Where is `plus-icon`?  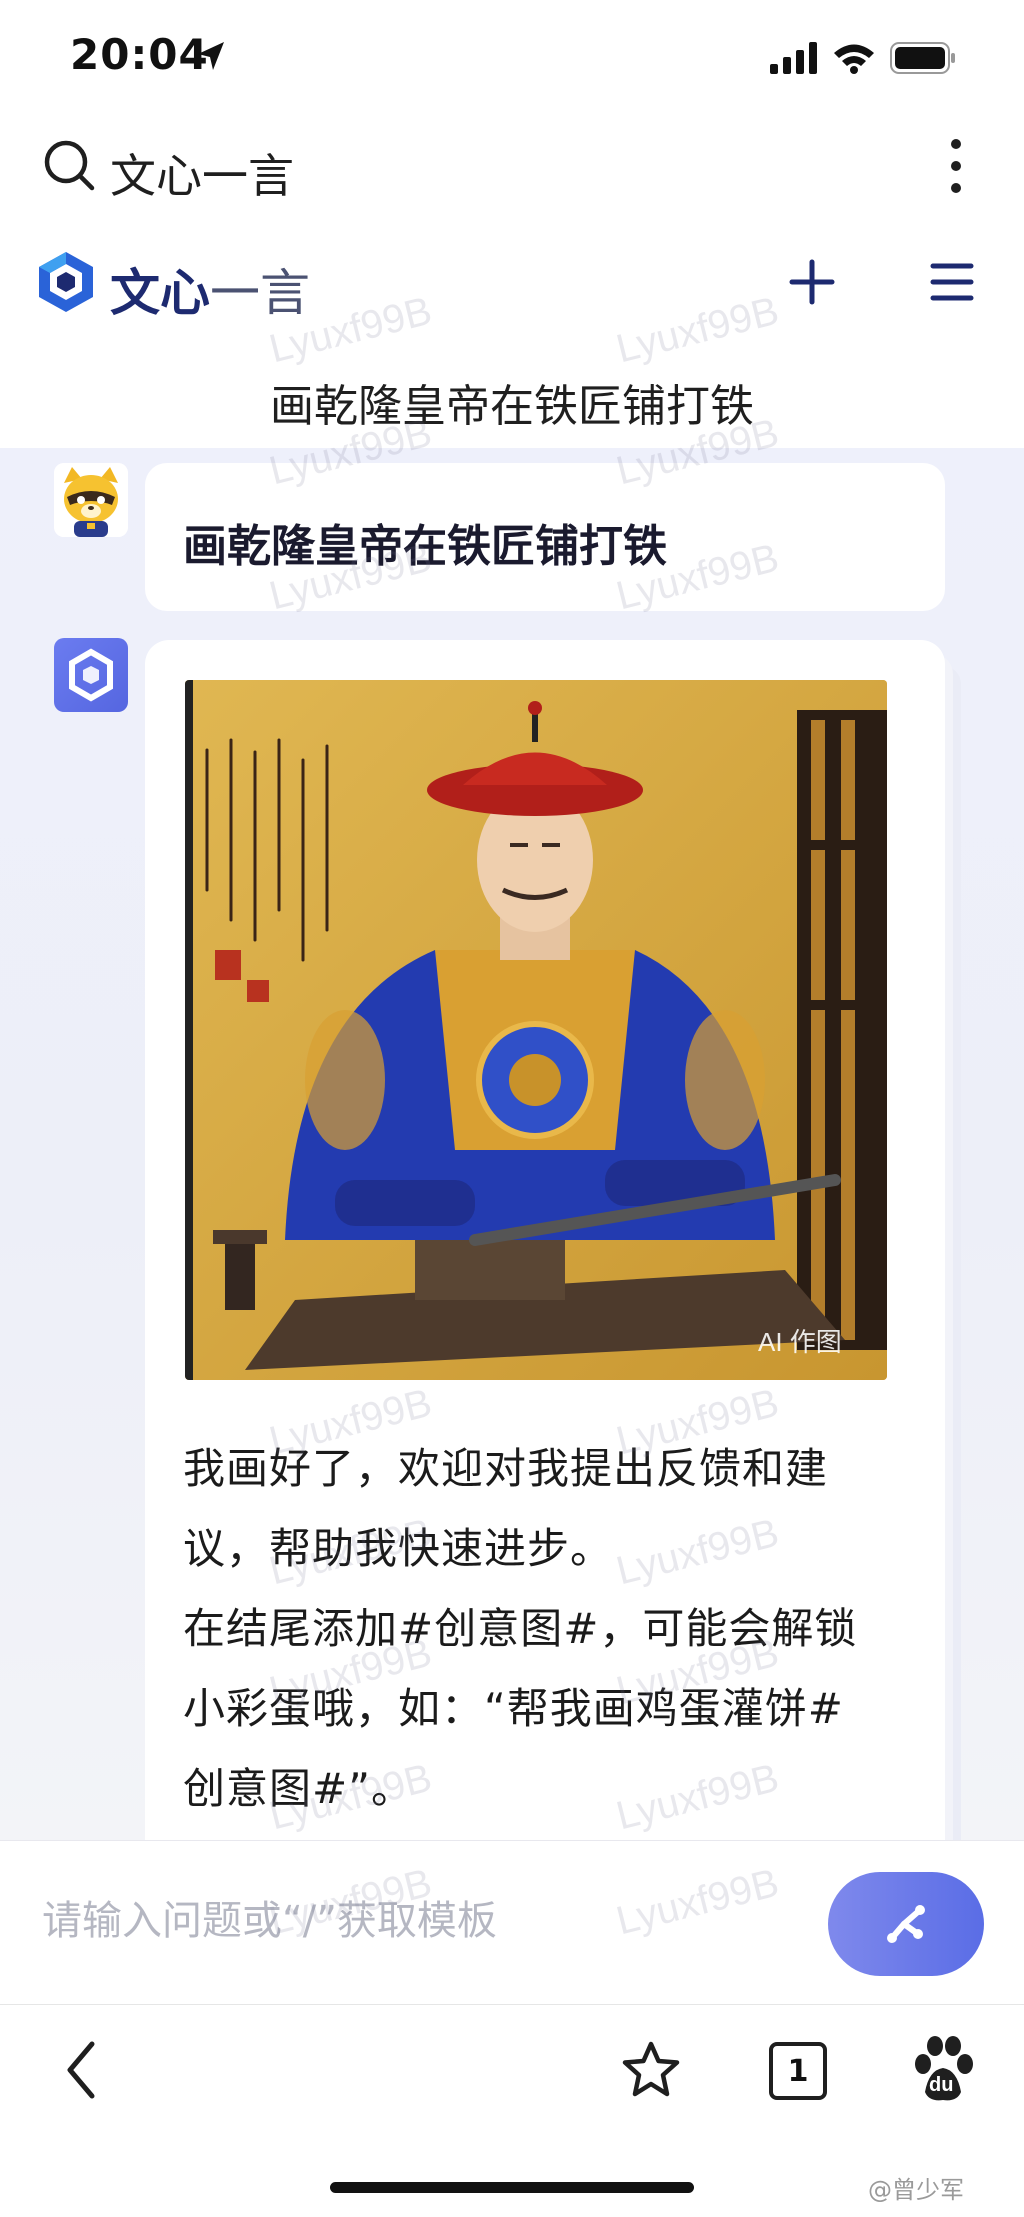 plus-icon is located at coordinates (812, 282).